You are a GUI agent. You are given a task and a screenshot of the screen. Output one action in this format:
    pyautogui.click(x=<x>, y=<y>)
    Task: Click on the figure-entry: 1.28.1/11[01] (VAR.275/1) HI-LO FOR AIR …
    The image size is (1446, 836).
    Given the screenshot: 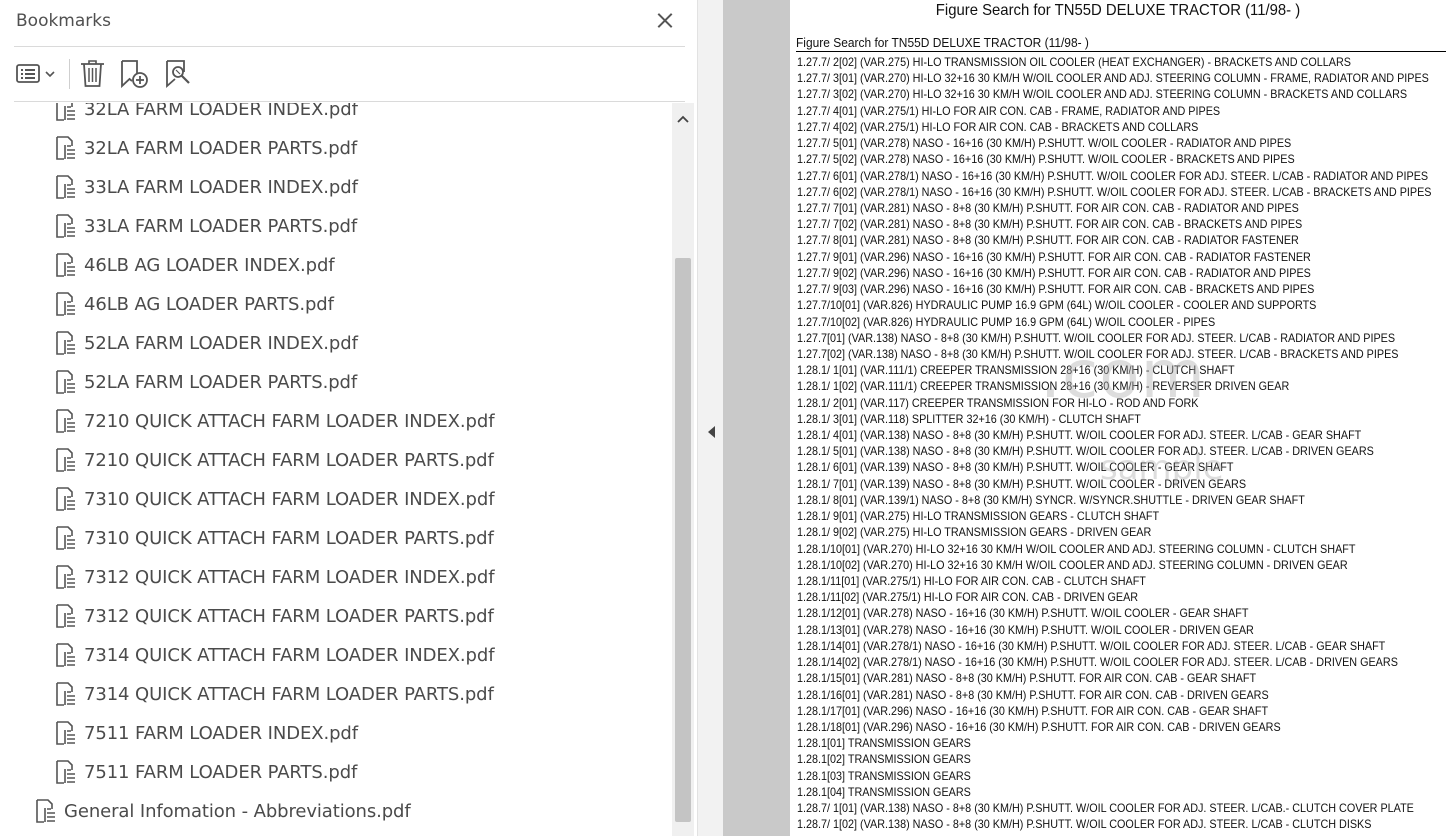 What is the action you would take?
    pyautogui.click(x=1114, y=581)
    